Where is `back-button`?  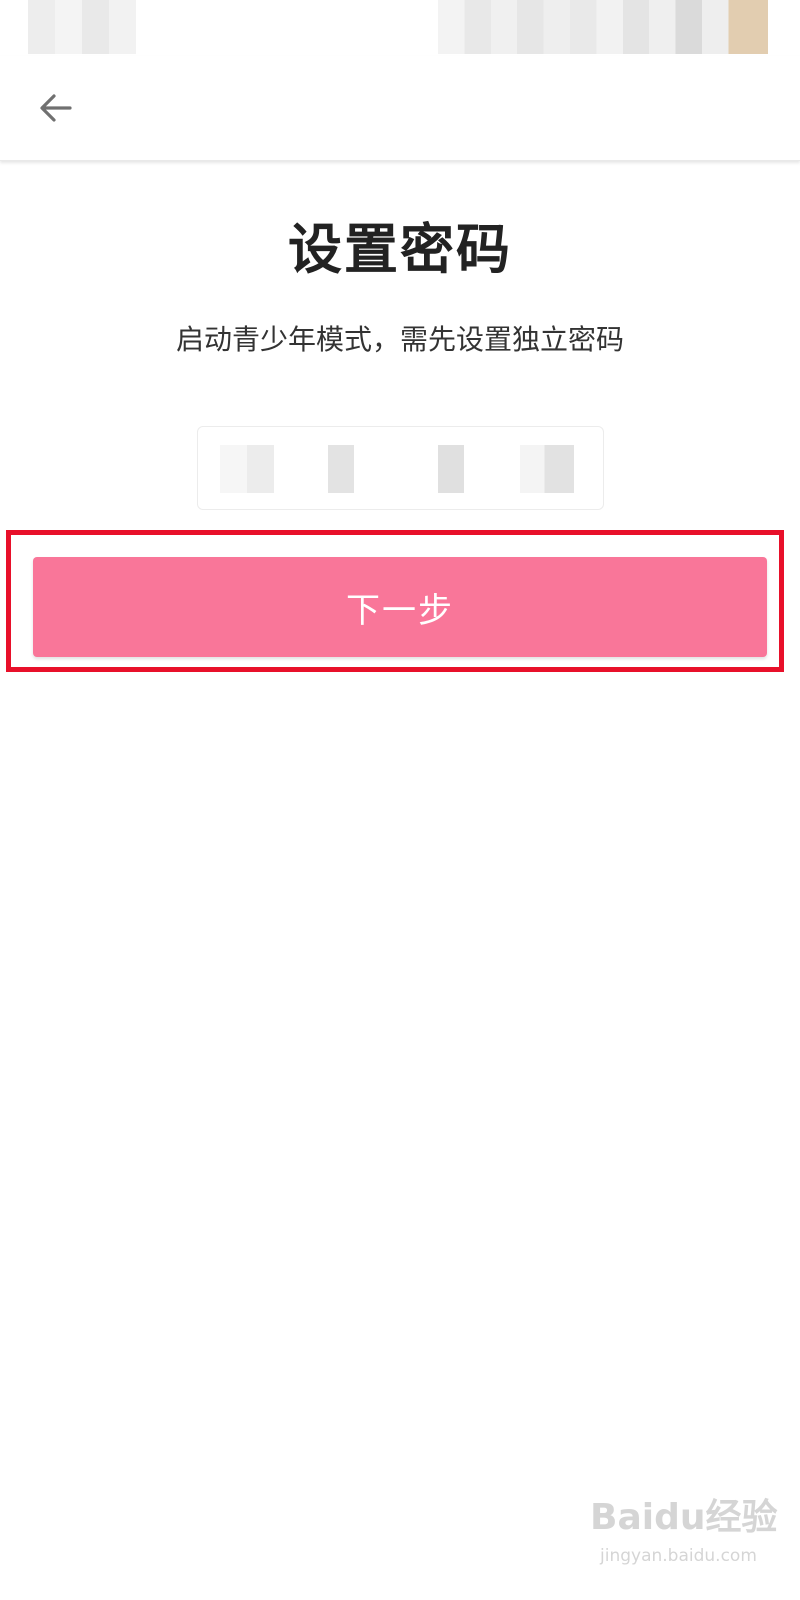 back-button is located at coordinates (56, 108).